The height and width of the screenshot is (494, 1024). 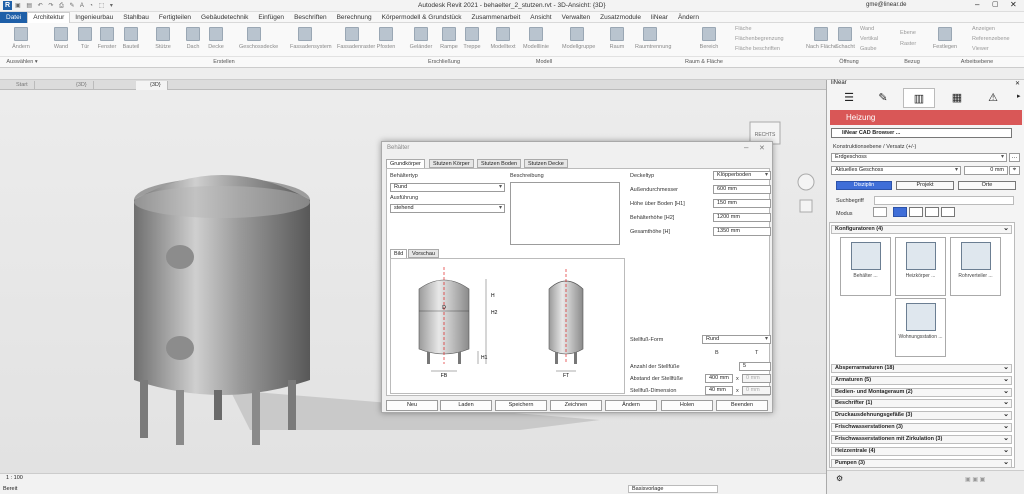 What do you see at coordinates (578, 37) in the screenshot?
I see `modellgruppe-button: Modellgruppe` at bounding box center [578, 37].